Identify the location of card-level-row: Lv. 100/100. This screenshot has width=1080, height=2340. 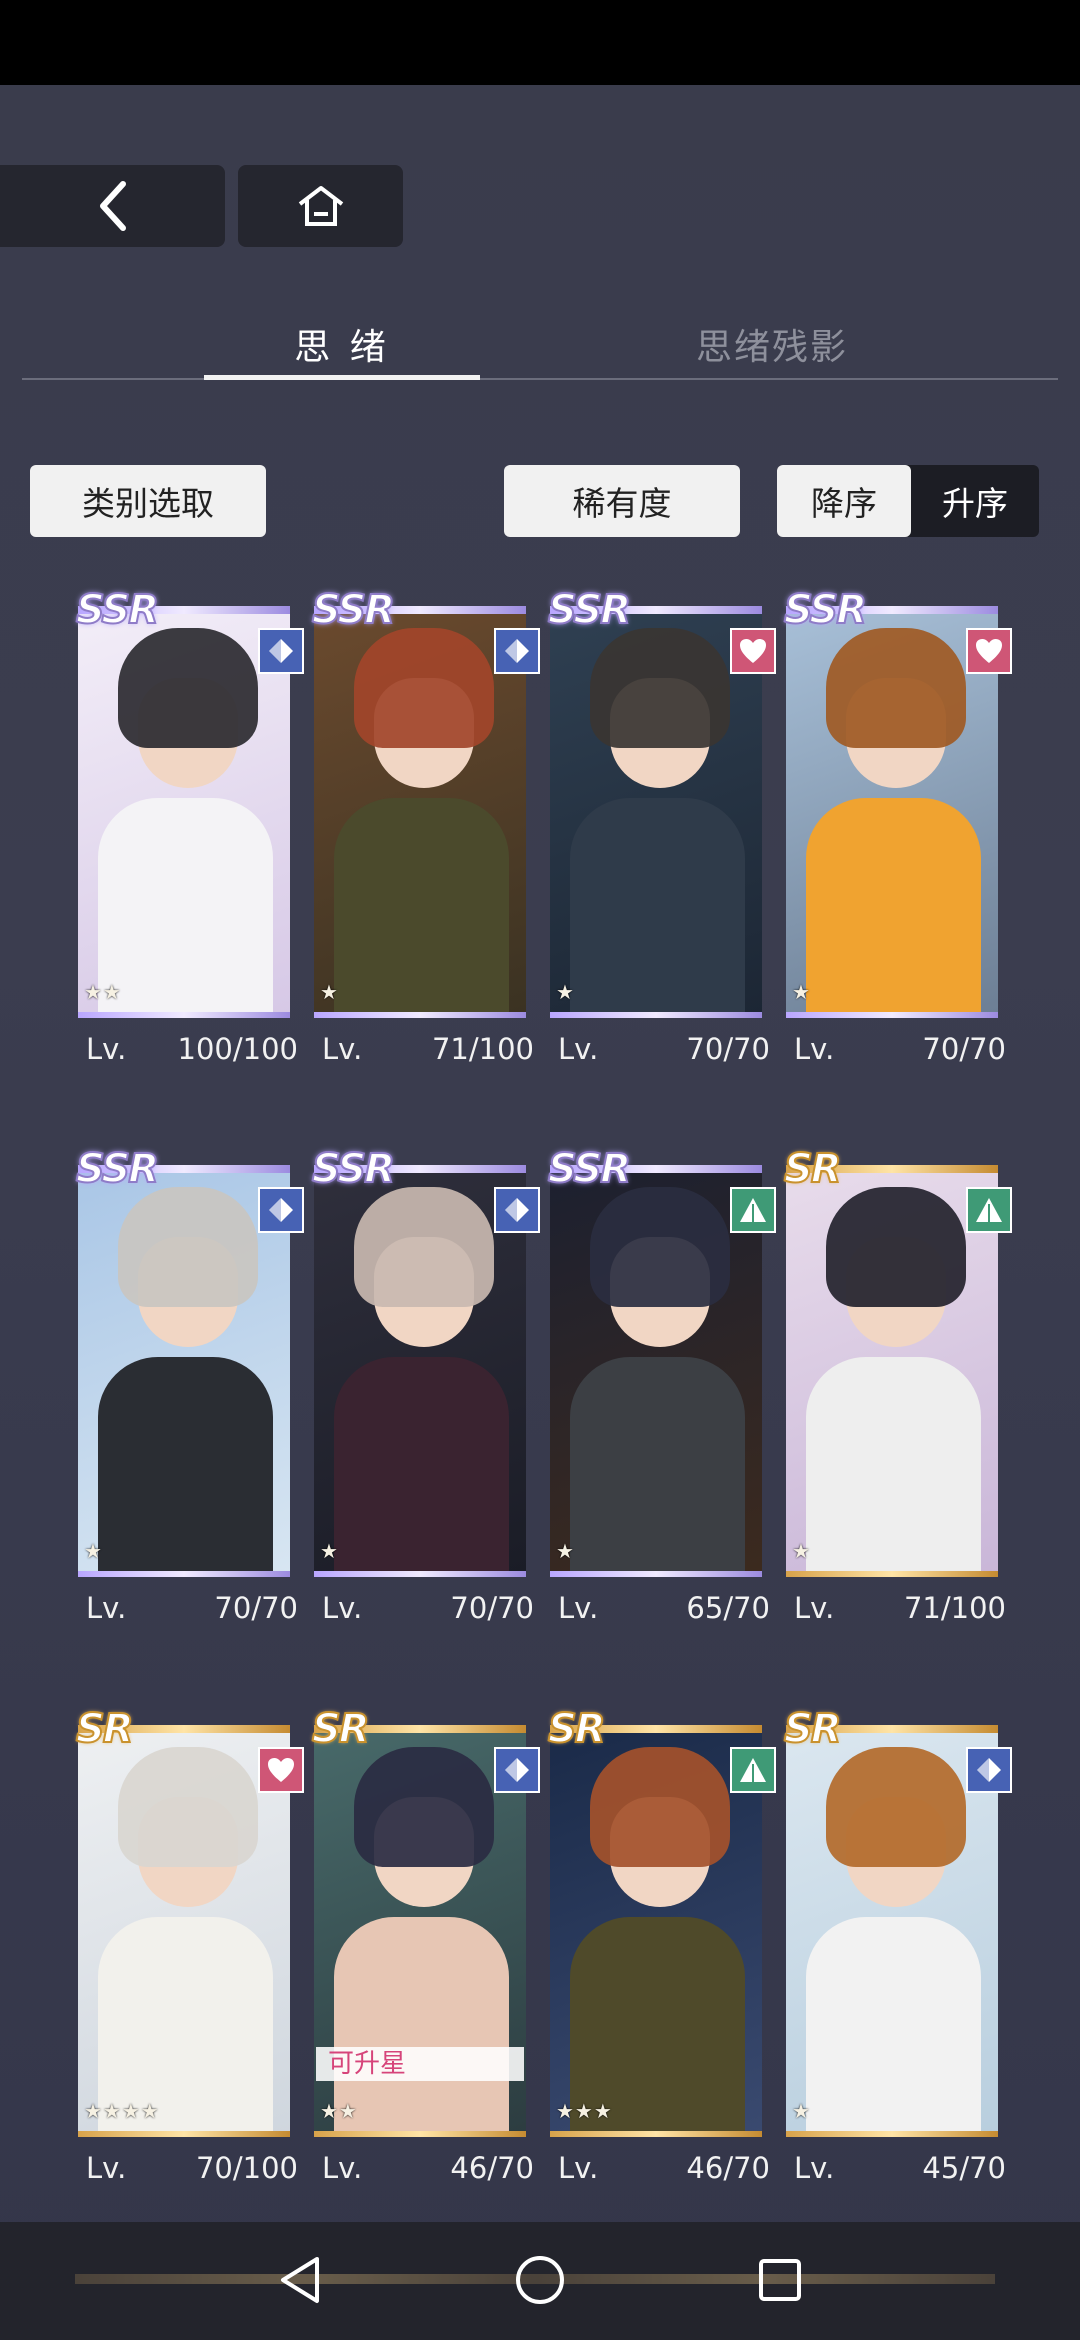
(188, 1052).